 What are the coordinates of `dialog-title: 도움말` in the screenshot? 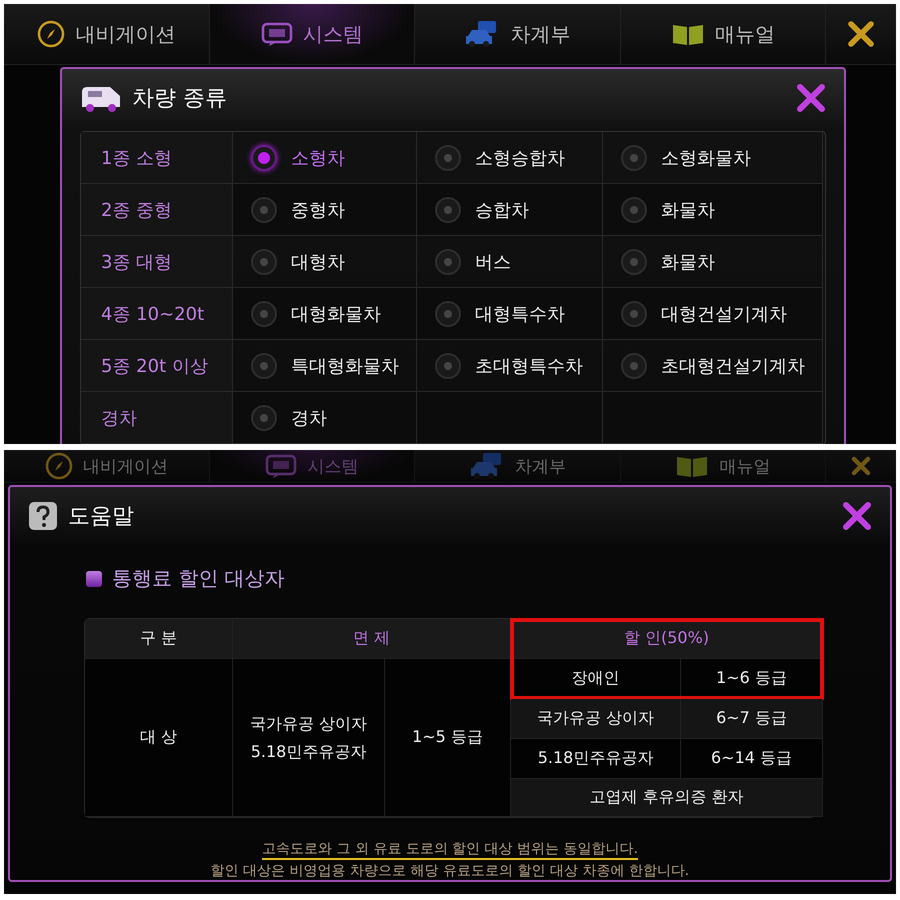 It's located at (101, 517).